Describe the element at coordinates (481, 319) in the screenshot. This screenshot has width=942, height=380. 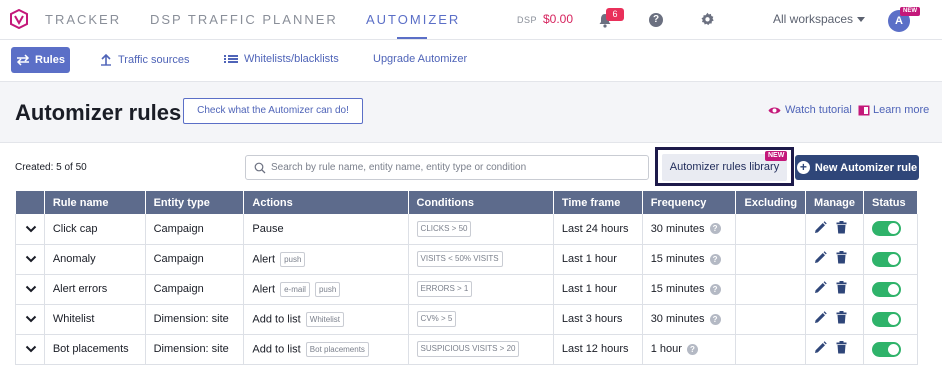
I see `conditions-cell: CV% > 5` at that location.